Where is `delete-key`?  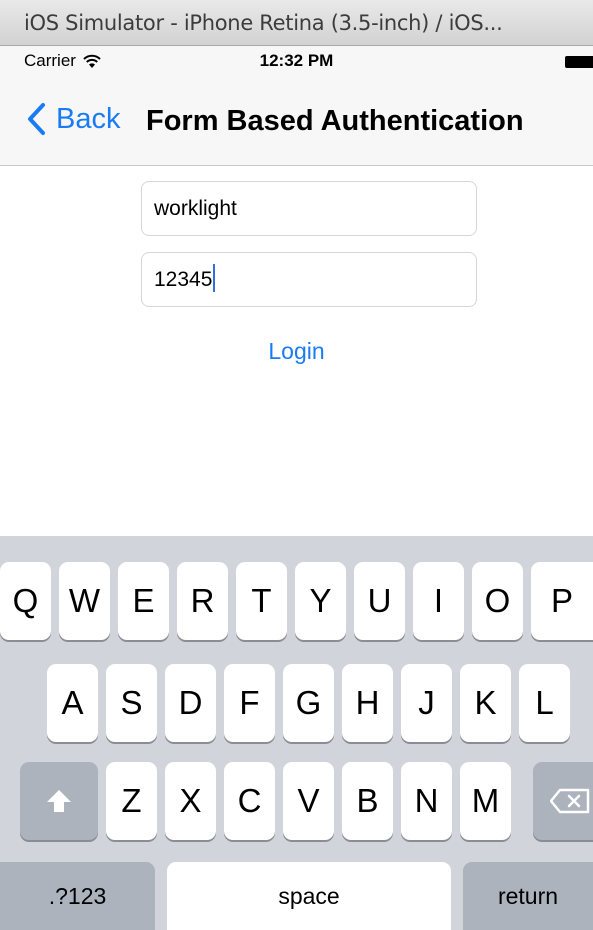 delete-key is located at coordinates (563, 801).